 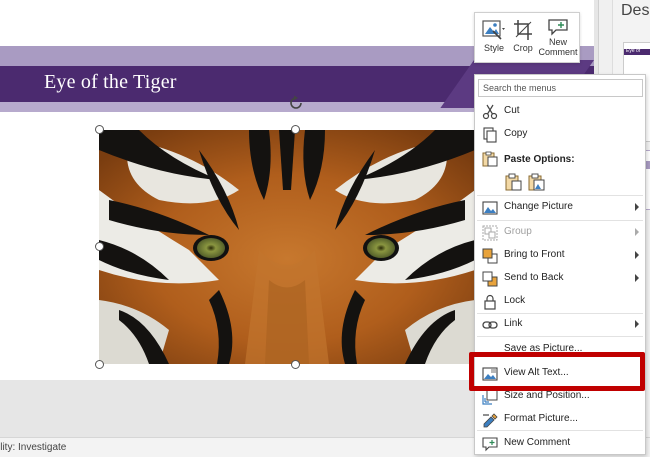 I want to click on designer-pane-title: Desi, so click(x=635, y=10).